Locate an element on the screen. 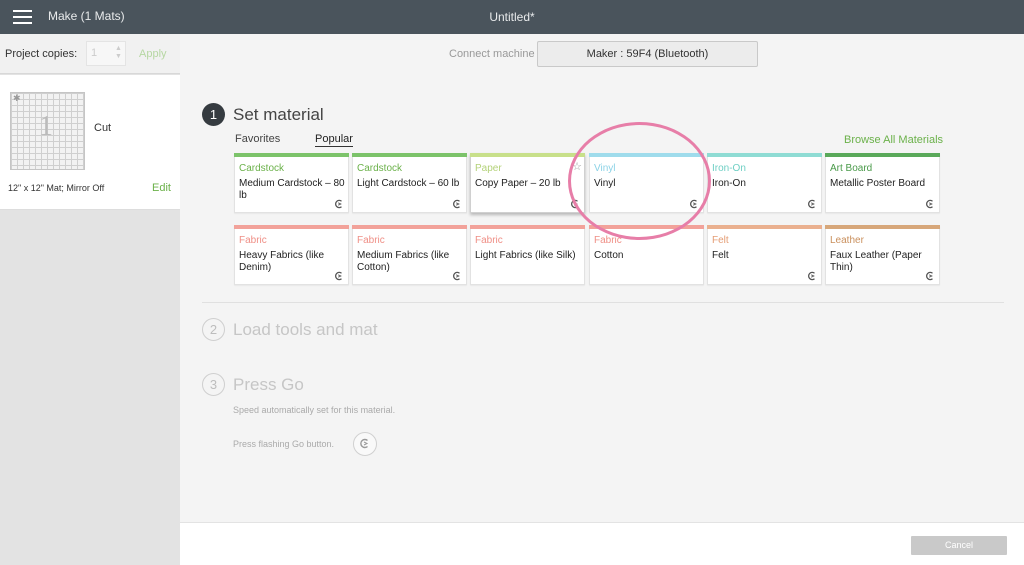  material-tile: Leather Faux Leather (Paper Thin) is located at coordinates (882, 255).